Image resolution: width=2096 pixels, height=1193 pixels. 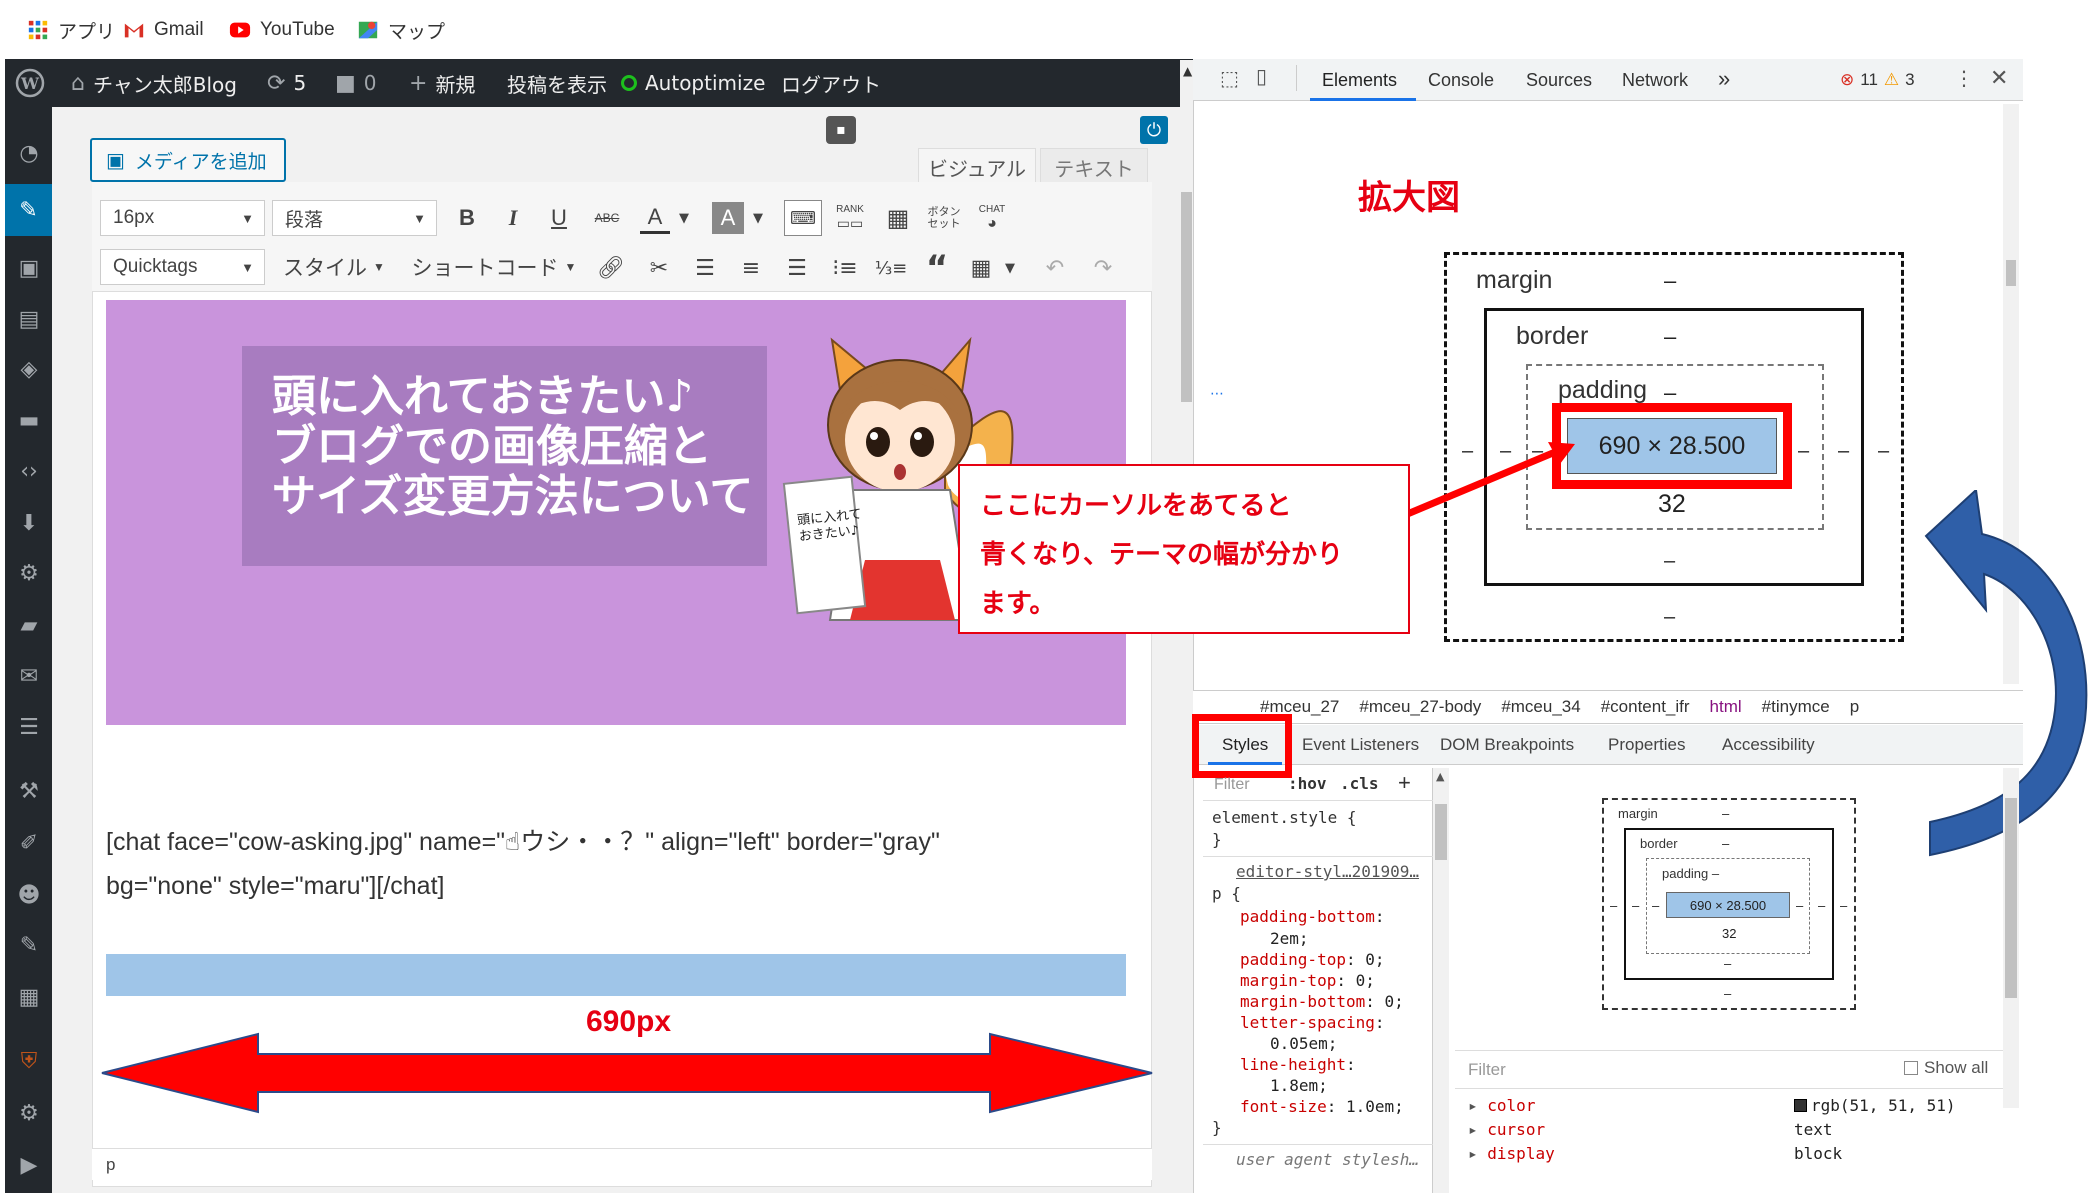 I want to click on css-declaration: line-height:, so click(x=1298, y=1064).